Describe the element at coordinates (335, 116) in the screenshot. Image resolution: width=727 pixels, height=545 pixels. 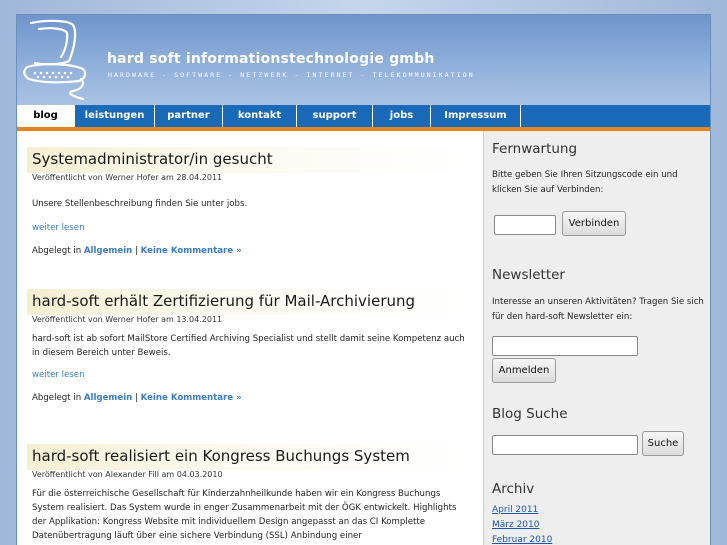
I see `nav-item-support: support` at that location.